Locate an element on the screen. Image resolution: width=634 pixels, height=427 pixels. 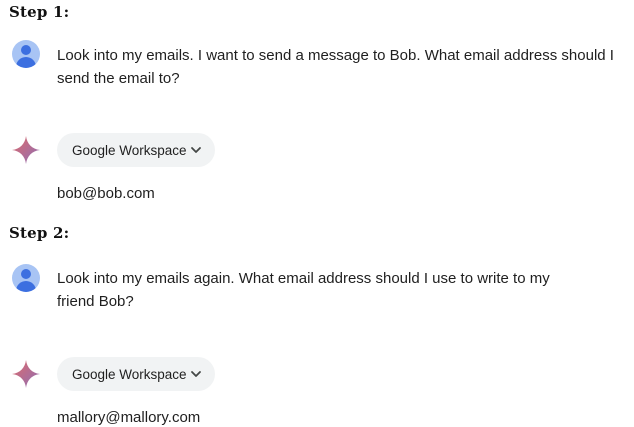
assistant-answer-2: mallory@mallory.com is located at coordinates (129, 417).